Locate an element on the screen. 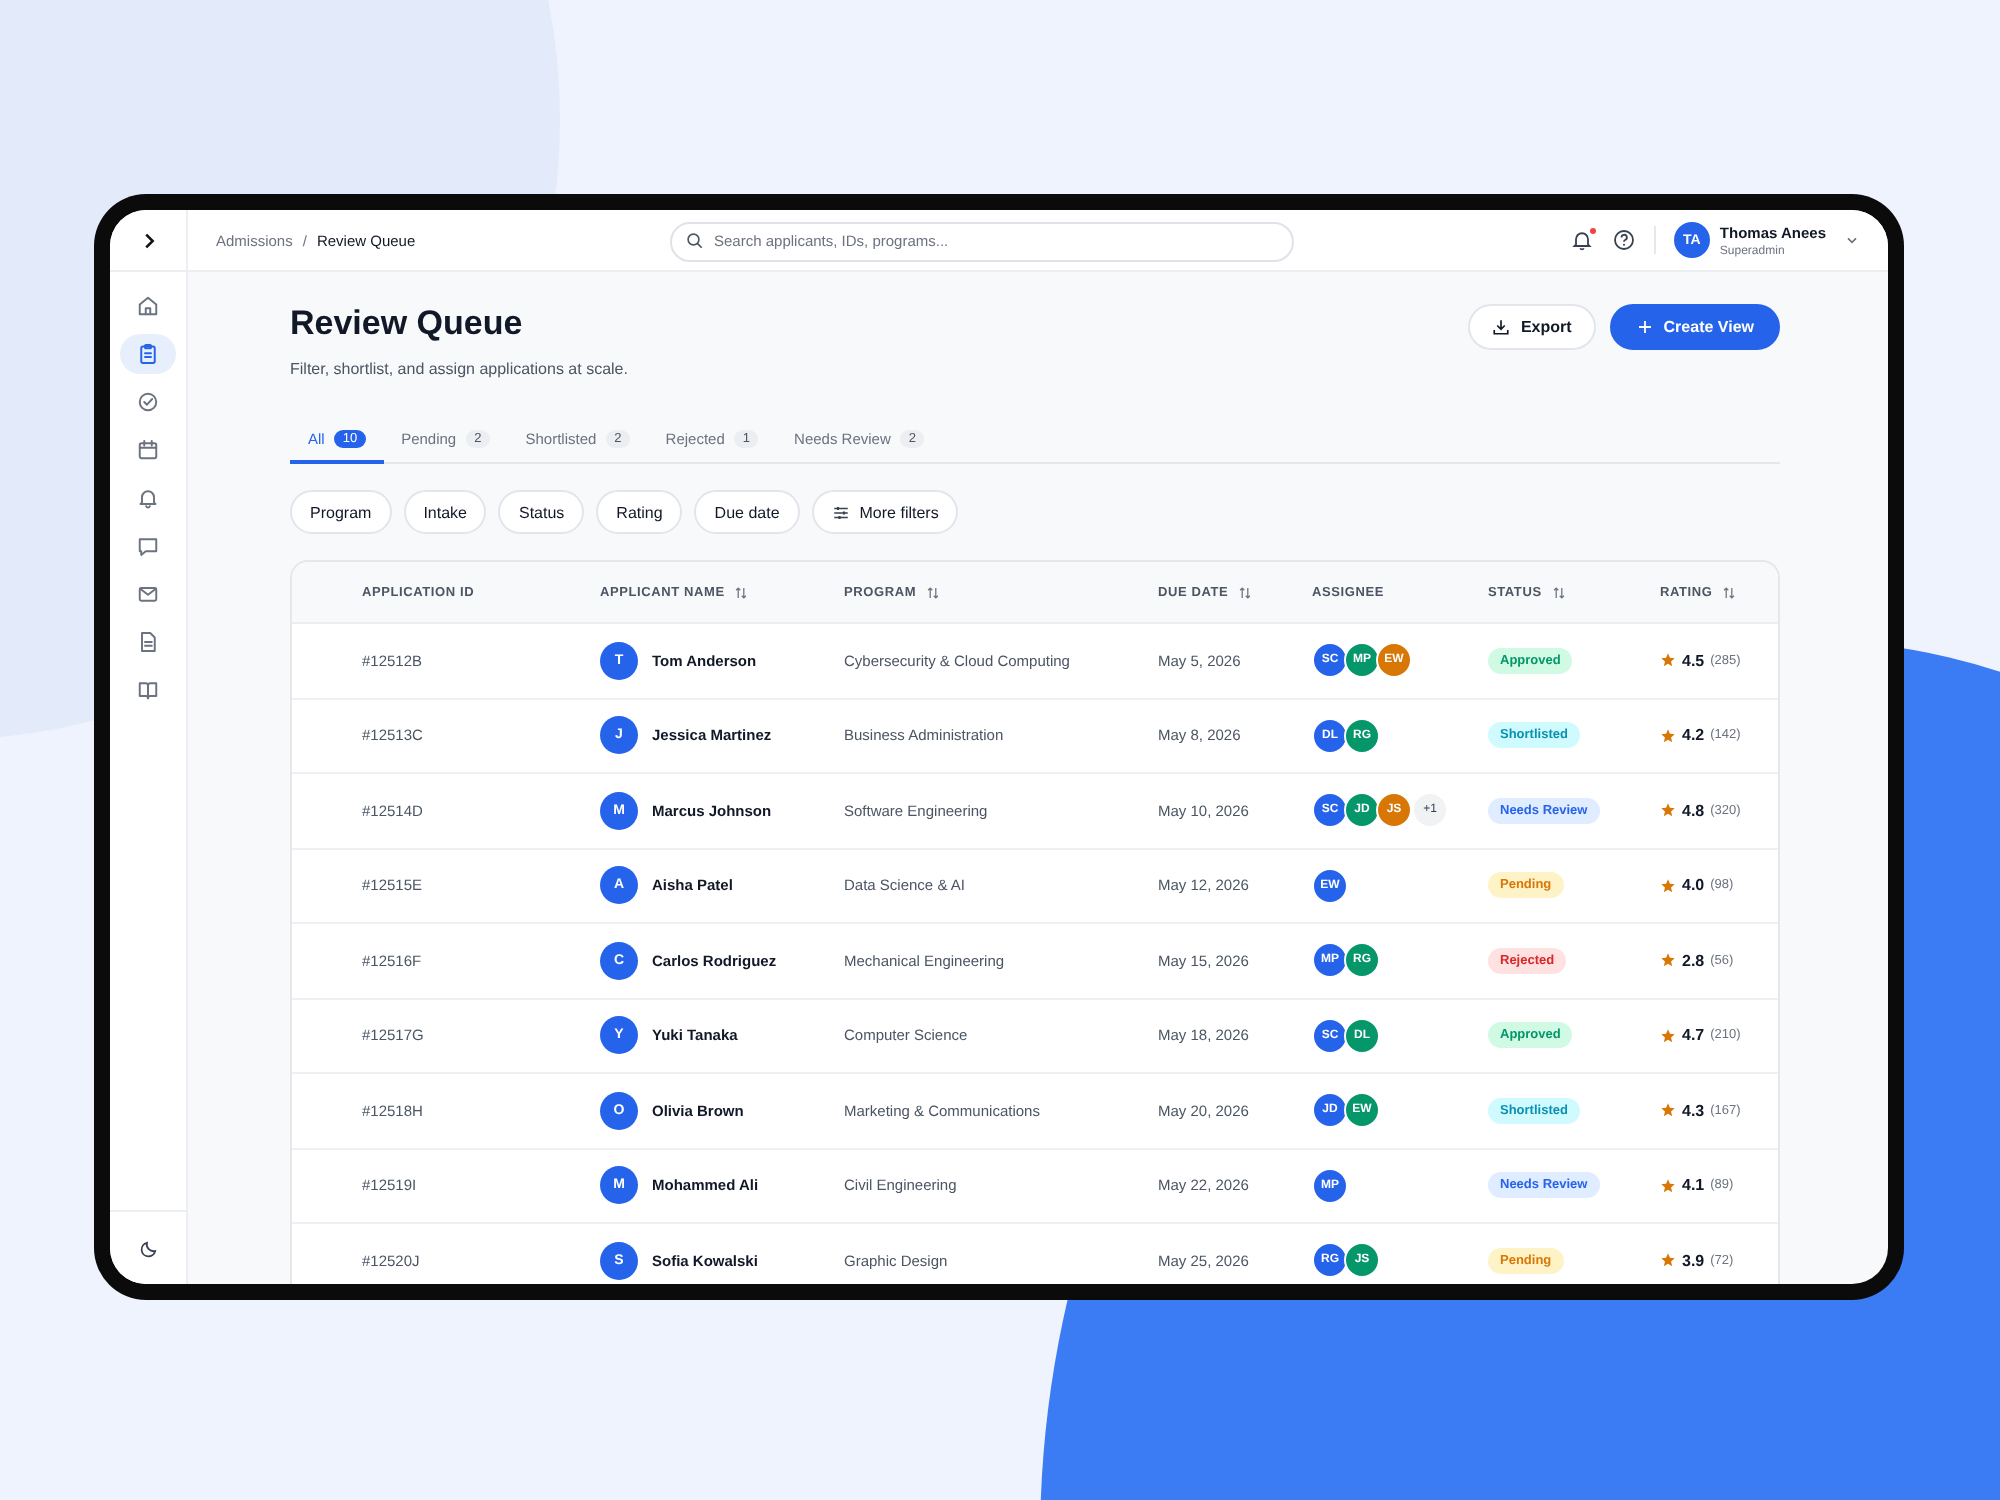 Image resolution: width=2000 pixels, height=1500 pixels. download-icon is located at coordinates (1501, 327).